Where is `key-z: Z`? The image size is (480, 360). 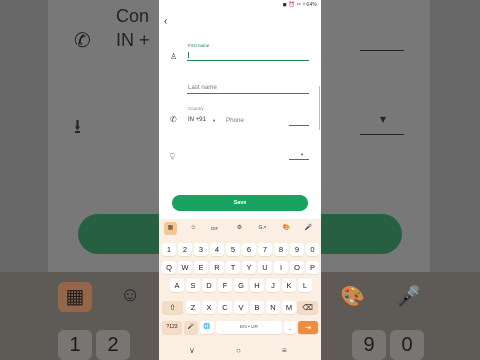
key-z: Z is located at coordinates (193, 307).